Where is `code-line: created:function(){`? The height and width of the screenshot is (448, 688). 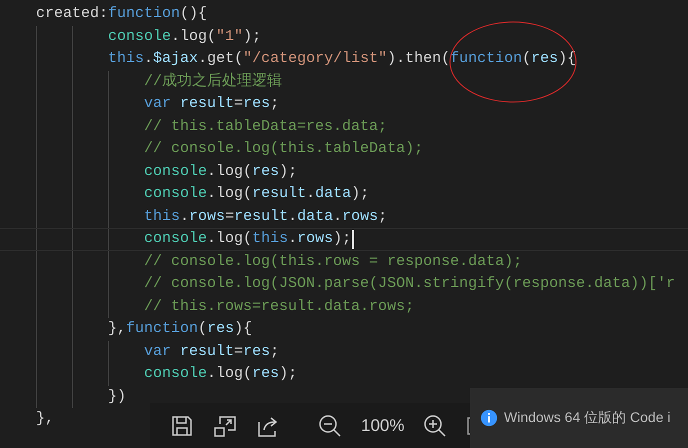
code-line: created:function(){ is located at coordinates (121, 14).